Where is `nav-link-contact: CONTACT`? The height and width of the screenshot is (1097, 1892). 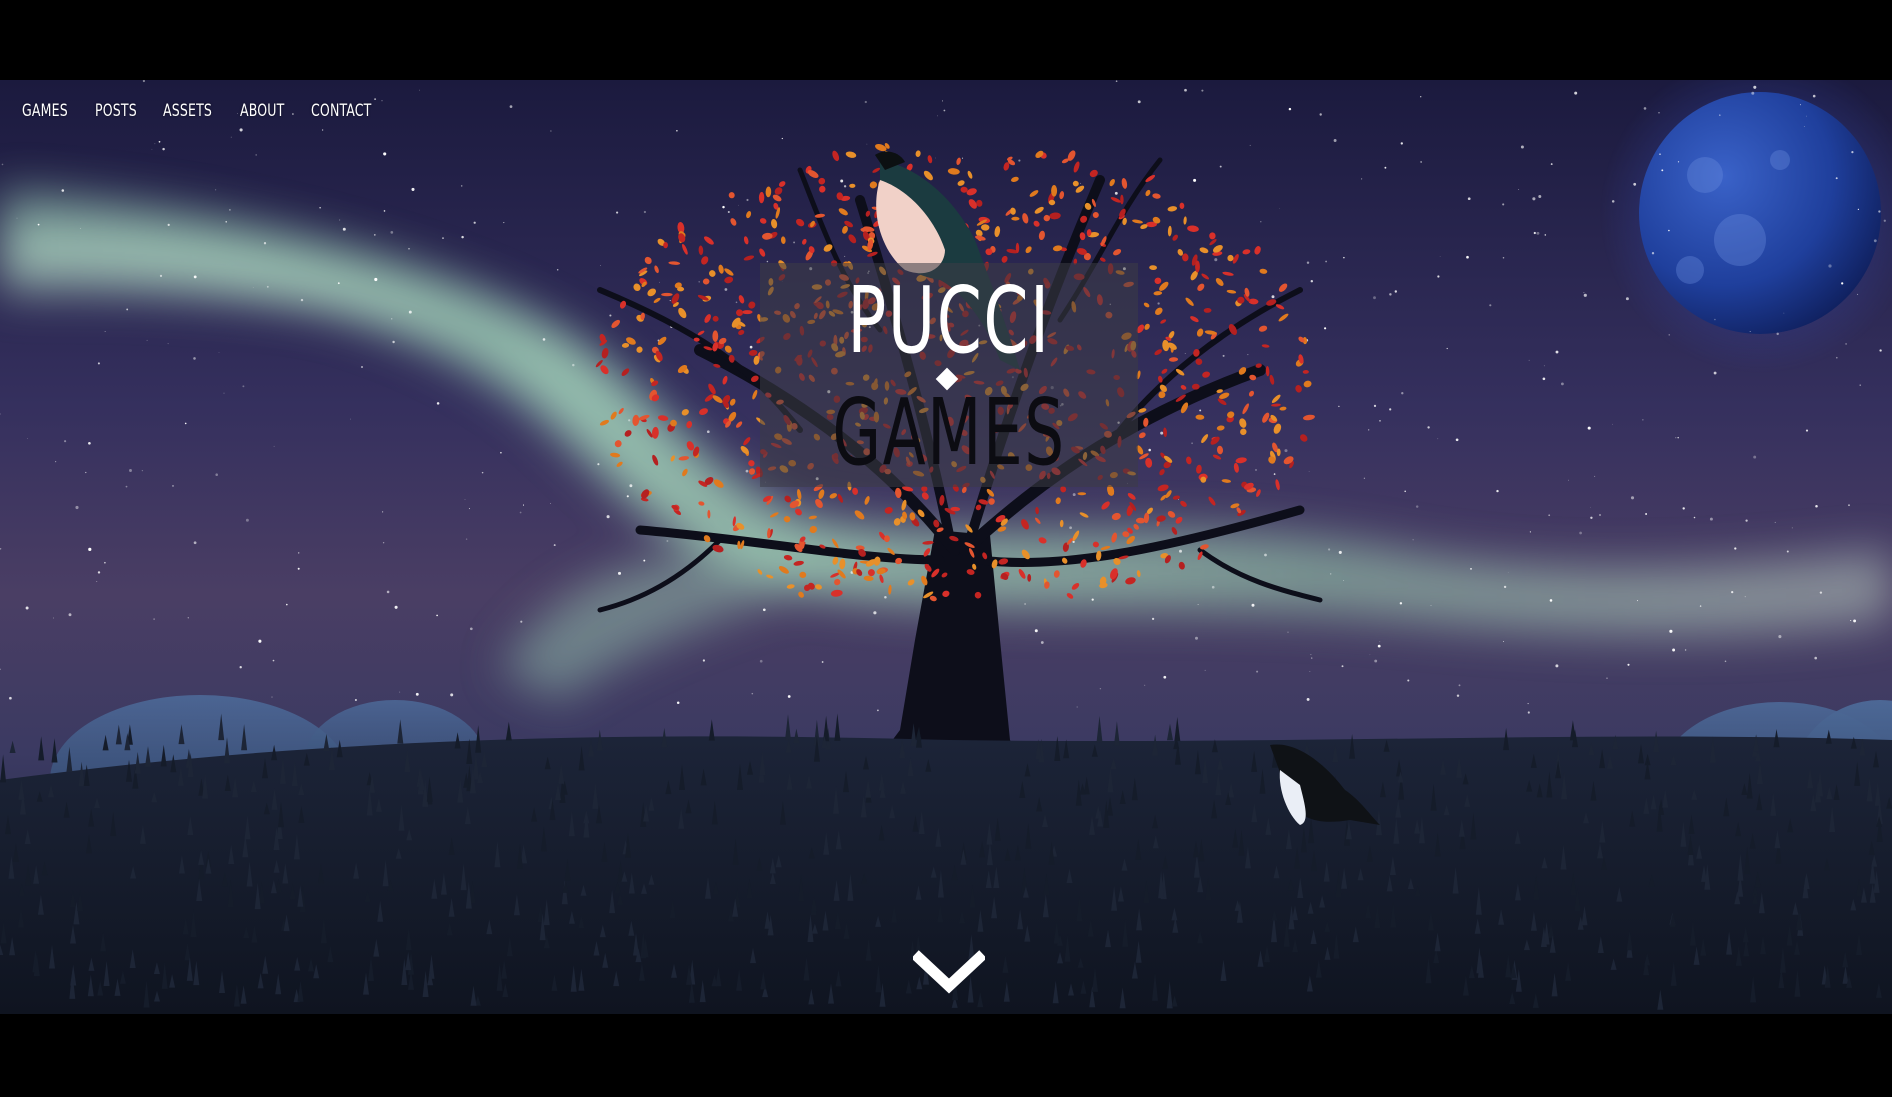 nav-link-contact: CONTACT is located at coordinates (341, 111).